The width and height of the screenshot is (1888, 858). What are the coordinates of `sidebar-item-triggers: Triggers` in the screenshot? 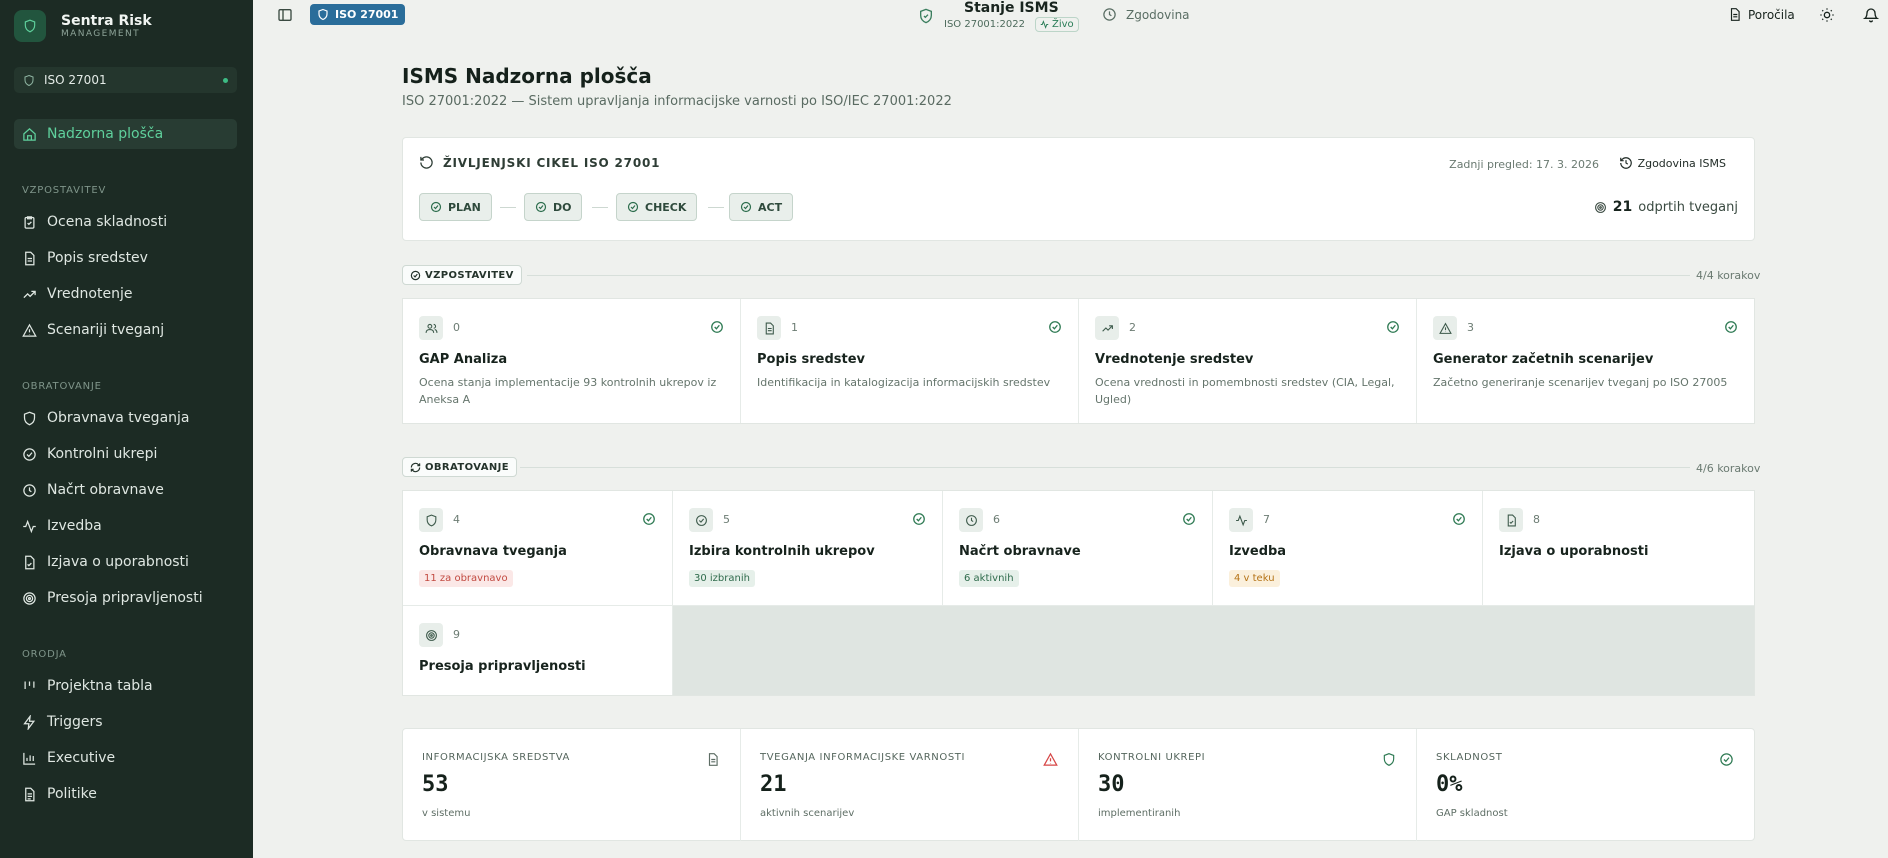 It's located at (125, 722).